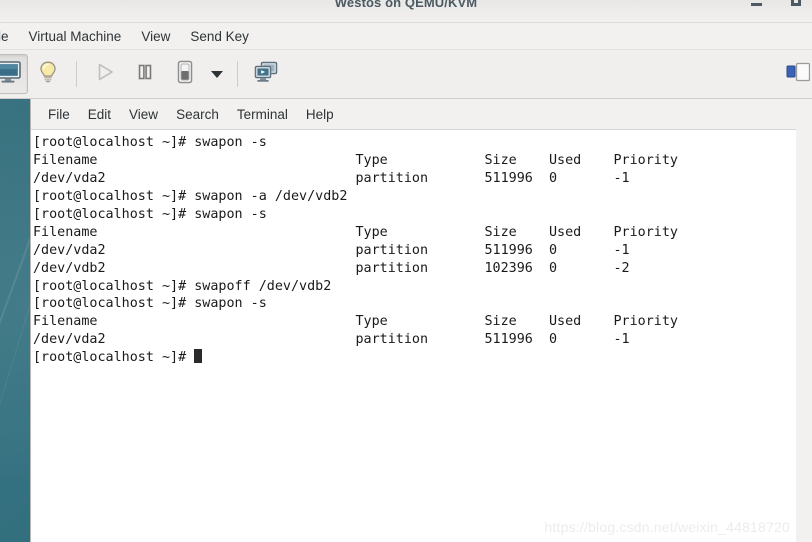 This screenshot has width=812, height=542. What do you see at coordinates (406, 11) in the screenshot?
I see `window-titlebar: Westos on QEMU/KVM` at bounding box center [406, 11].